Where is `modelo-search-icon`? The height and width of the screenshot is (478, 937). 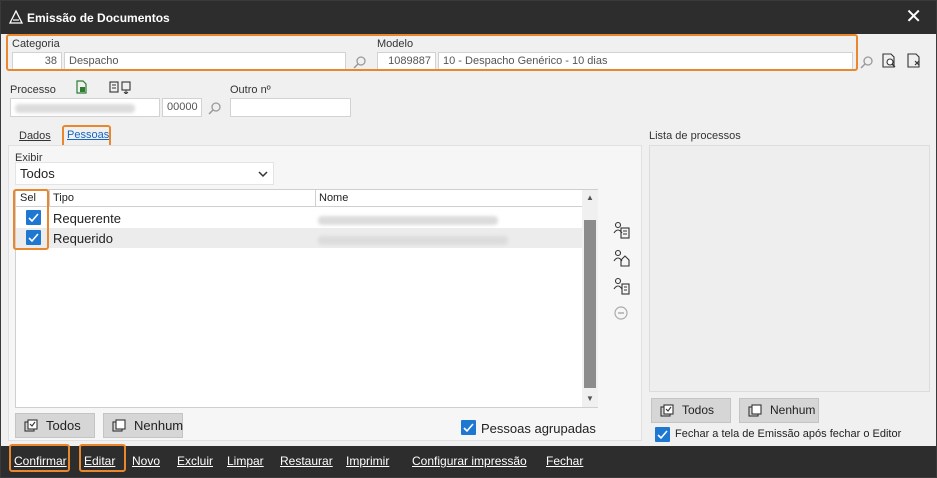 modelo-search-icon is located at coordinates (867, 62).